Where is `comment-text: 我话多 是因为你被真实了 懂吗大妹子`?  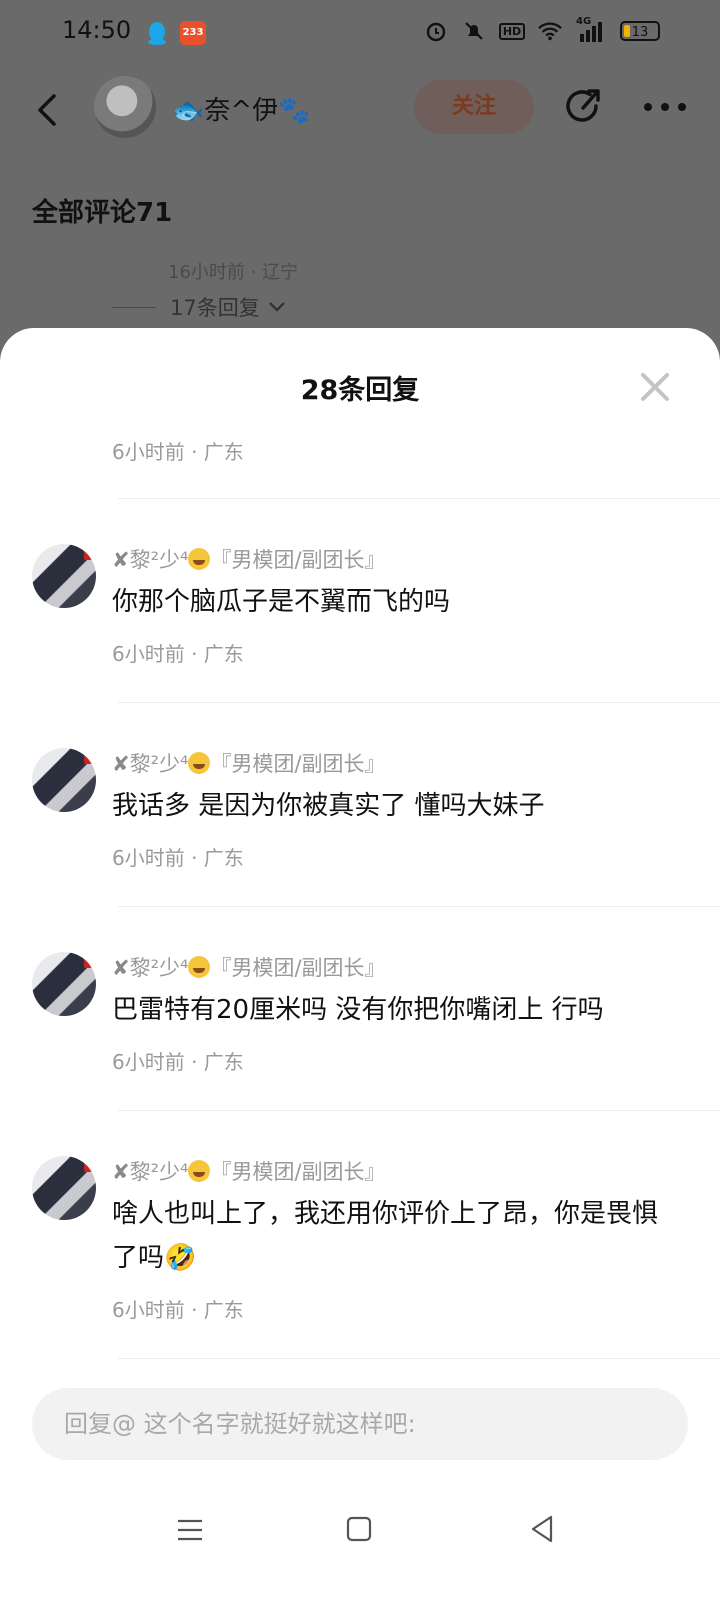 comment-text: 我话多 是因为你被真实了 懂吗大妹子 is located at coordinates (392, 806).